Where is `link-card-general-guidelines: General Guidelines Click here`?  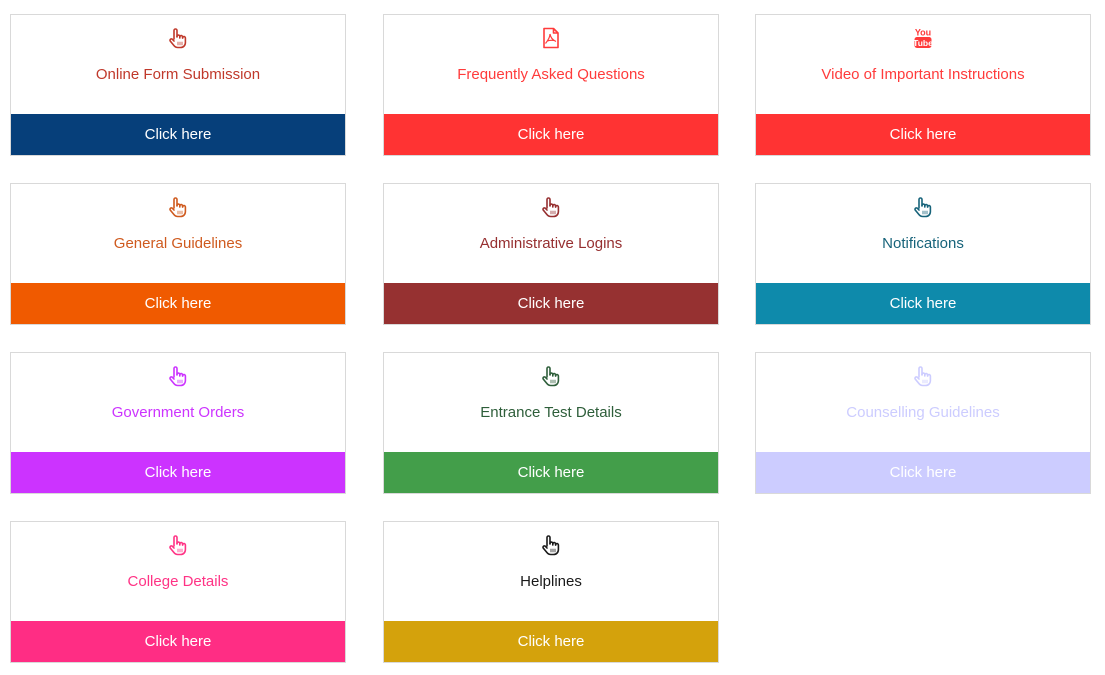 link-card-general-guidelines: General Guidelines Click here is located at coordinates (178, 254).